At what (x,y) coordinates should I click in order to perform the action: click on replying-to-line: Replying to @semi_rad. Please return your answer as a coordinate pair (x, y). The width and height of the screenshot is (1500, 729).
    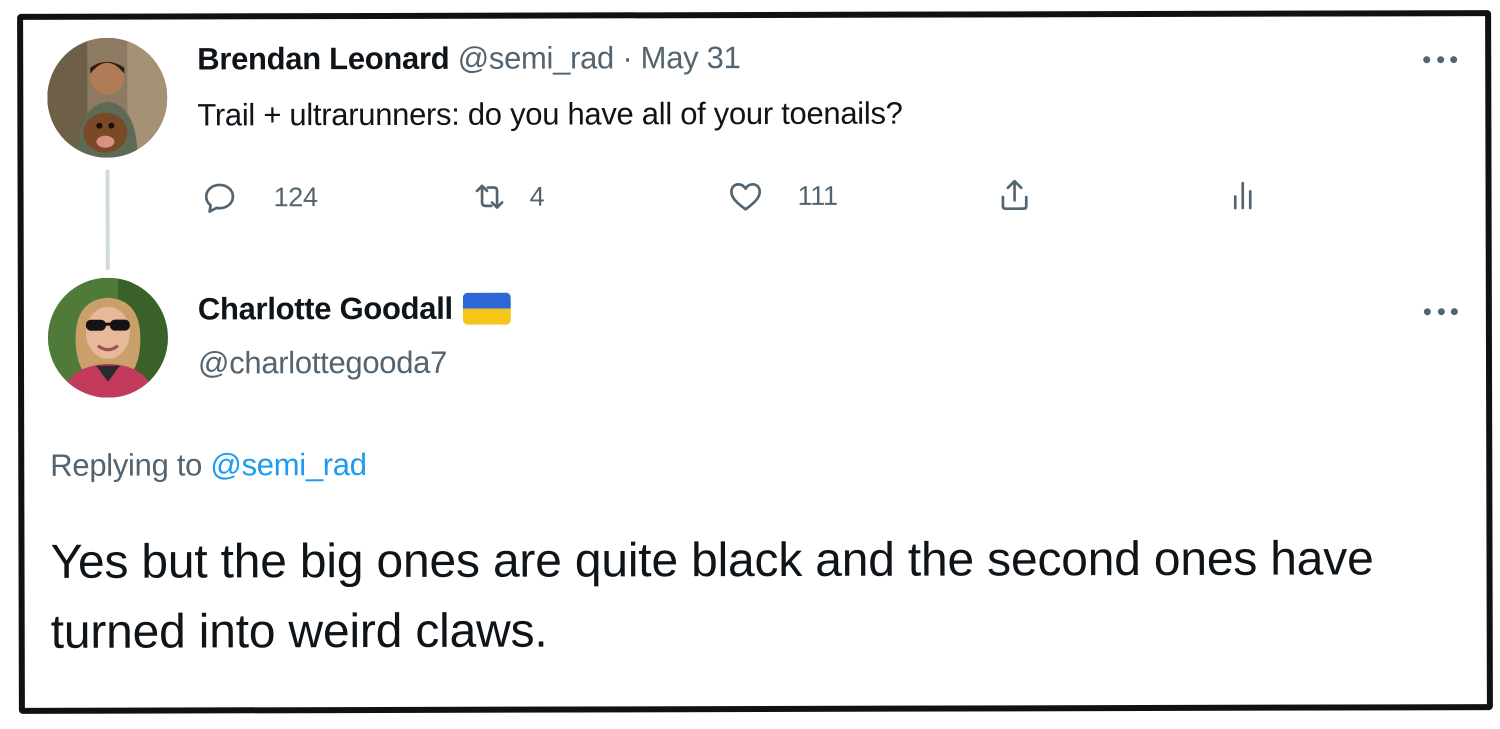
    Looking at the image, I should click on (208, 465).